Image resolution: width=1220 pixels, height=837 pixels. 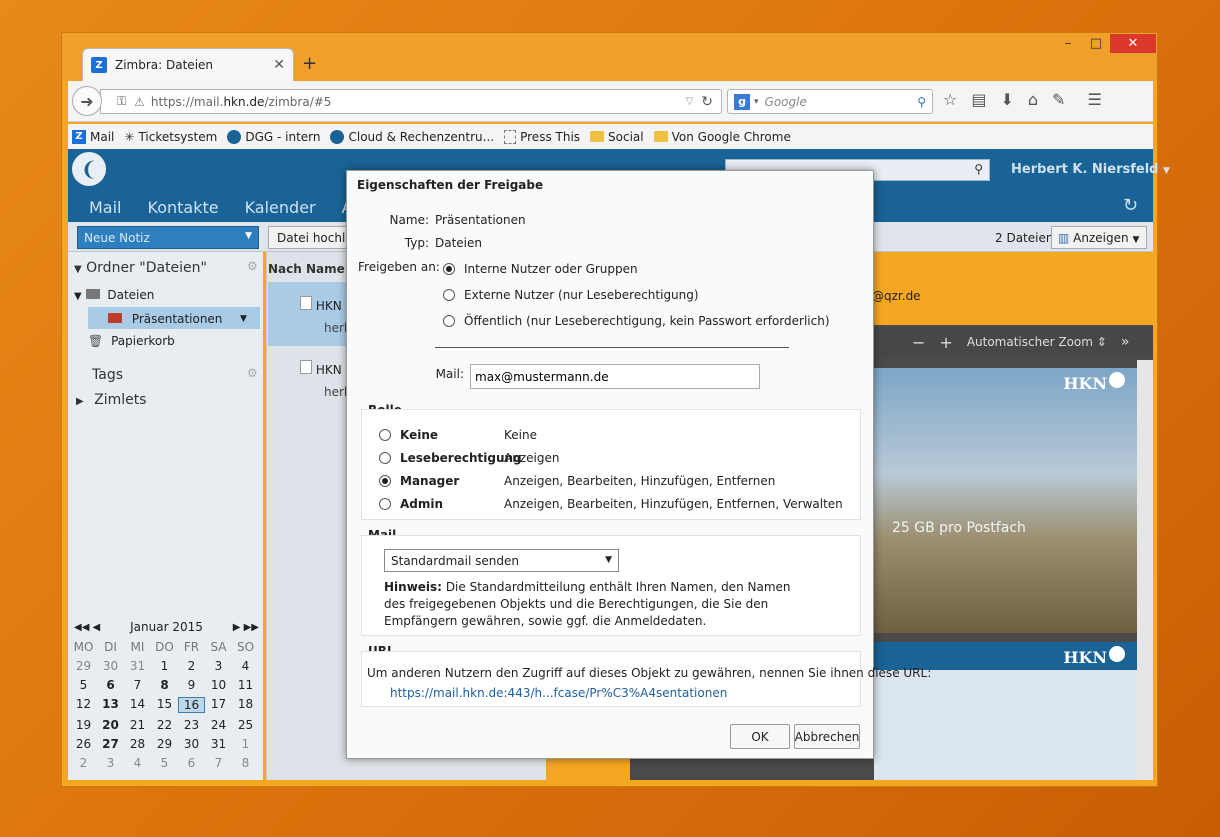 I want to click on tab-kontakte: Kontakte, so click(x=183, y=207).